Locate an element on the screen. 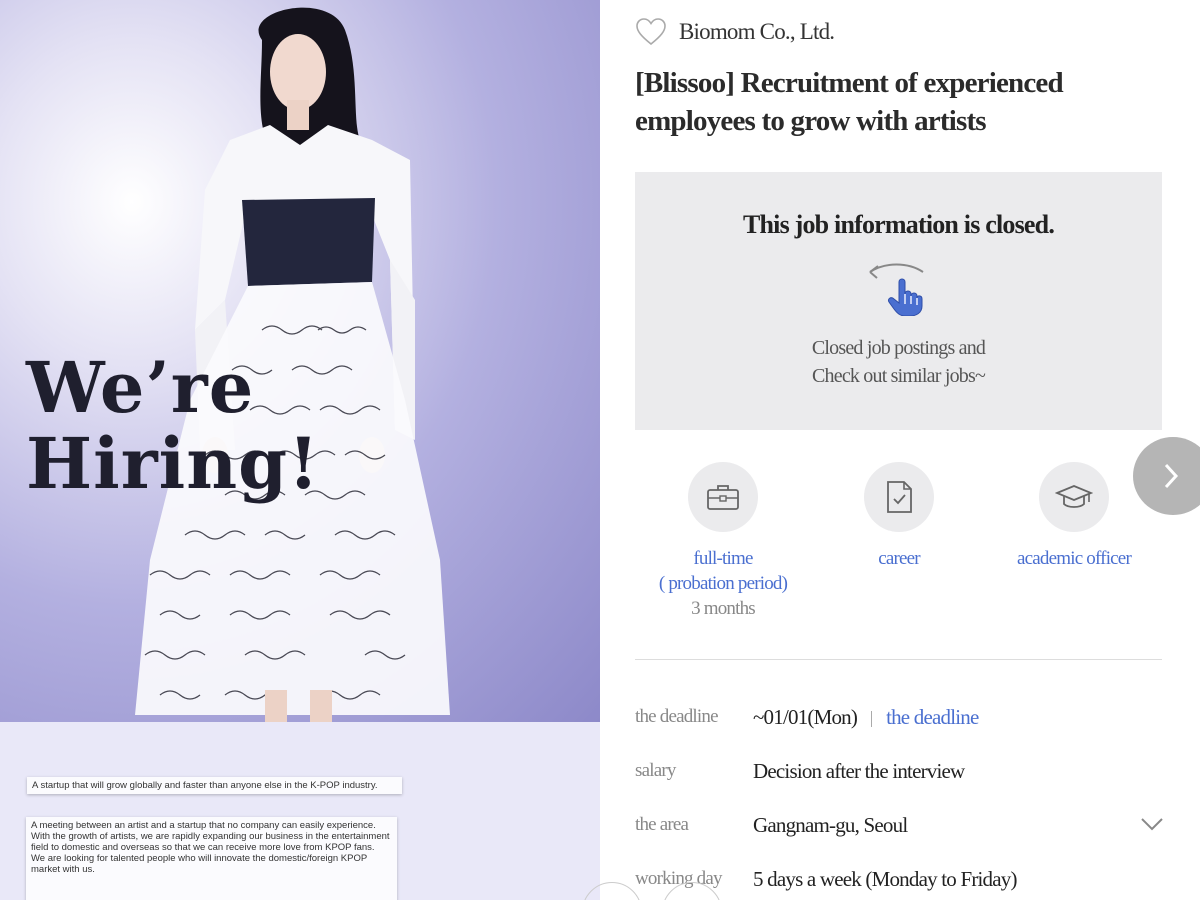  chevron-right-icon is located at coordinates (1171, 476).